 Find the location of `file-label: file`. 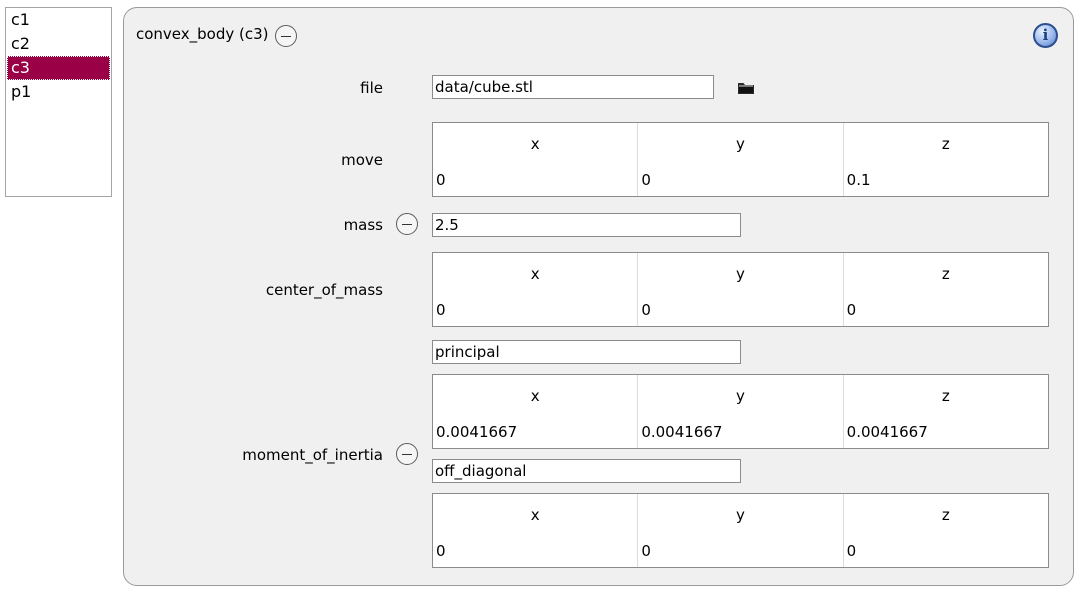

file-label: file is located at coordinates (371, 88).